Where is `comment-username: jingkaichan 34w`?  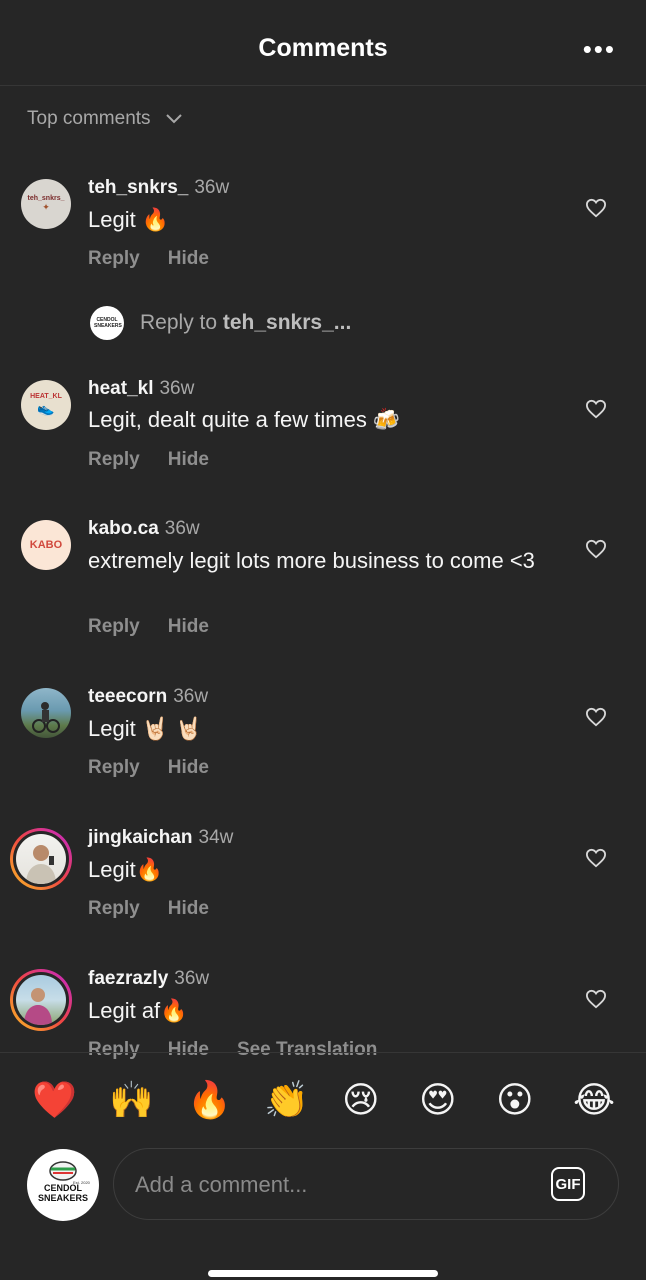 comment-username: jingkaichan 34w is located at coordinates (160, 838).